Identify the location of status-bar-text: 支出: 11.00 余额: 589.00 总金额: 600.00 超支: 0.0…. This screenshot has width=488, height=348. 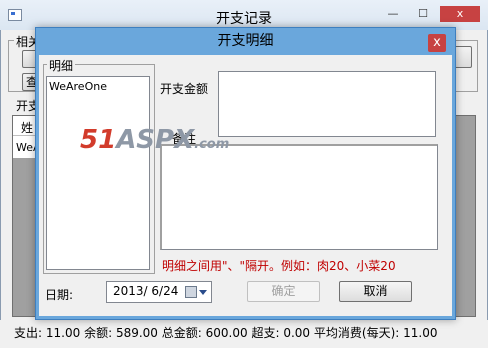
(226, 332).